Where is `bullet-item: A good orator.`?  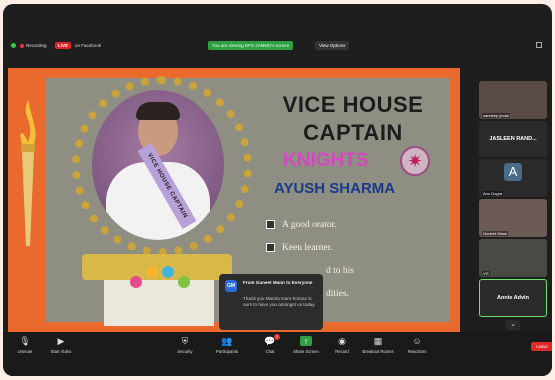 bullet-item: A good orator. is located at coordinates (310, 231).